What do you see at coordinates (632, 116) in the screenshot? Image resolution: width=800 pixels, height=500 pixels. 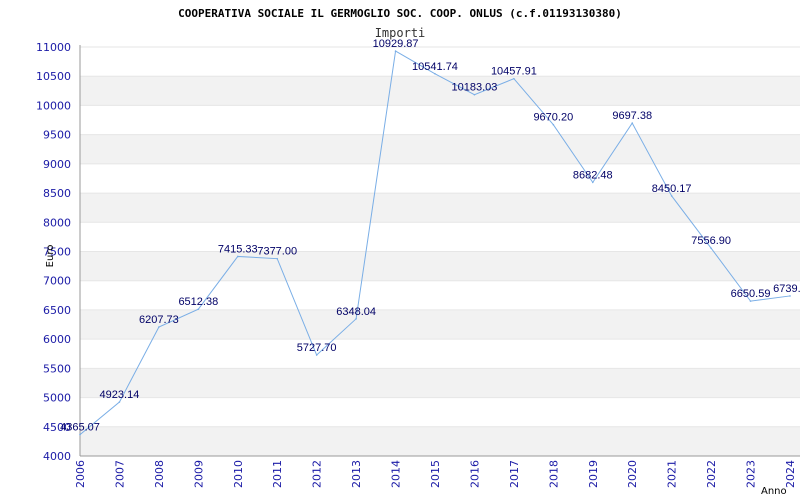 I see `data-label: 9697.38` at bounding box center [632, 116].